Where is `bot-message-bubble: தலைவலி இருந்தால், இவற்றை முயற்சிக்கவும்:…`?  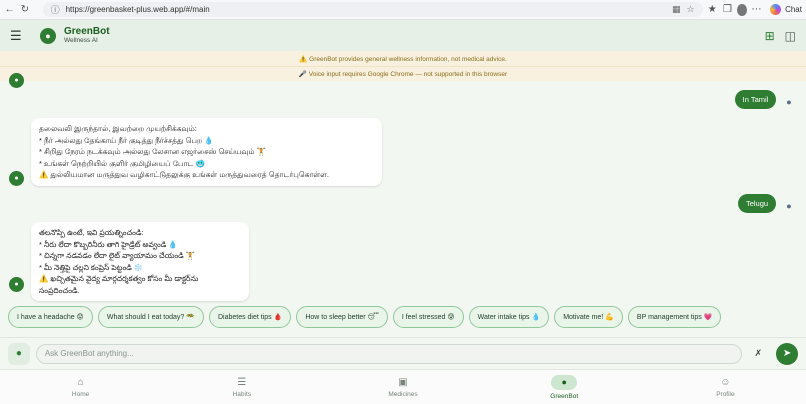
bot-message-bubble: தலைவலி இருந்தால், இவற்றை முயற்சிக்கவும்:… is located at coordinates (206, 152).